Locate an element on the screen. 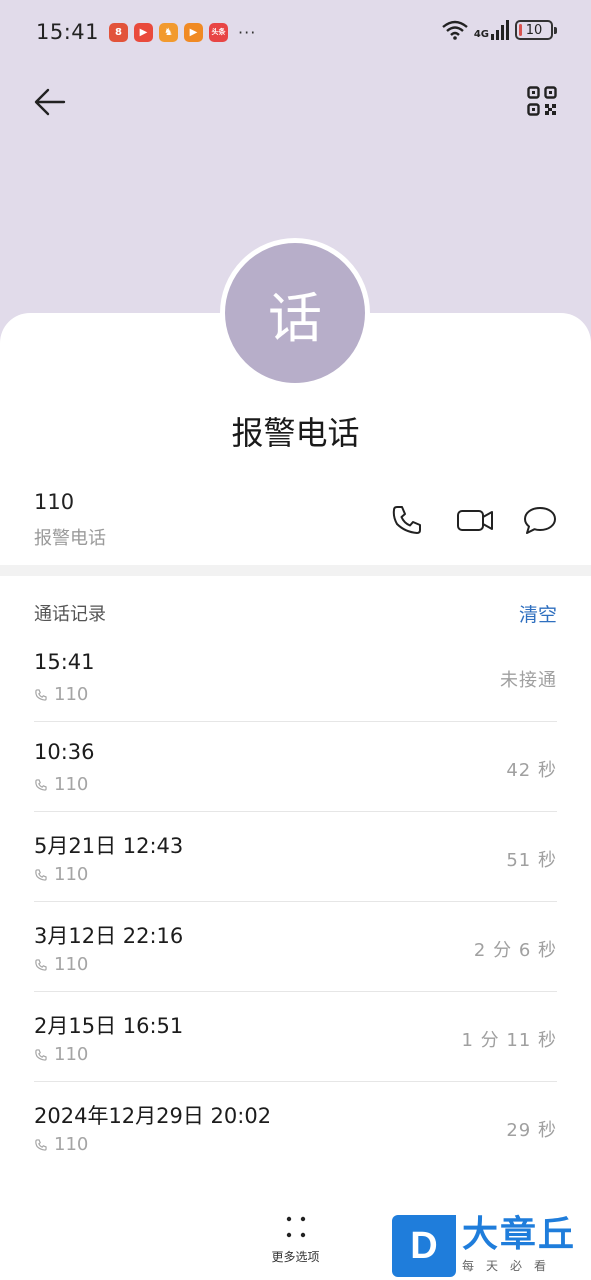 The image size is (591, 1280). call-log-item: 3月12日 22:16 110 2 分 6 秒 is located at coordinates (295, 947).